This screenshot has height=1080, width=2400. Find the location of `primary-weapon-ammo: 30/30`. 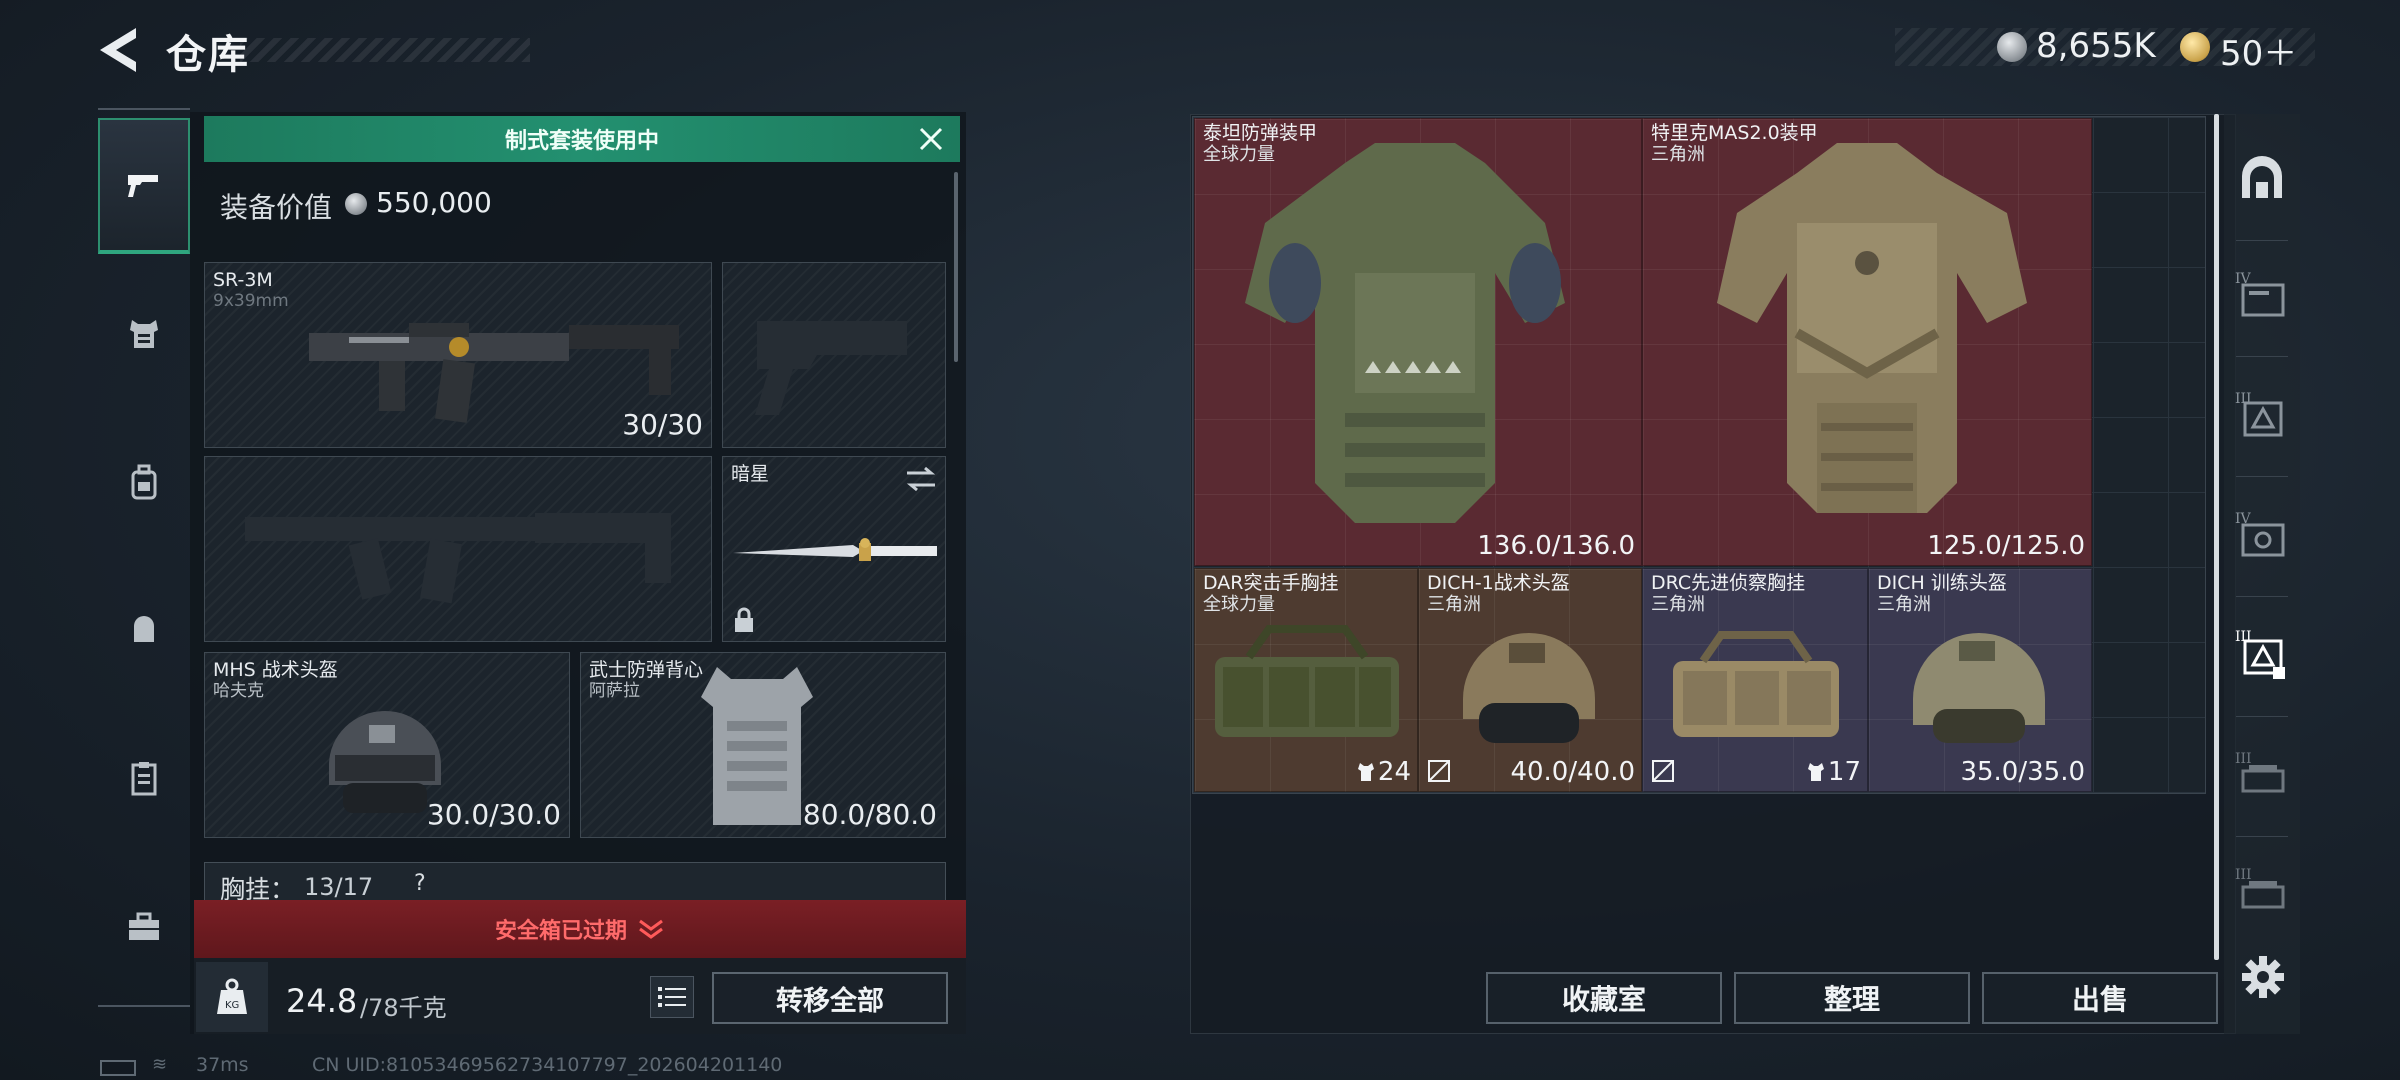

primary-weapon-ammo: 30/30 is located at coordinates (662, 424).